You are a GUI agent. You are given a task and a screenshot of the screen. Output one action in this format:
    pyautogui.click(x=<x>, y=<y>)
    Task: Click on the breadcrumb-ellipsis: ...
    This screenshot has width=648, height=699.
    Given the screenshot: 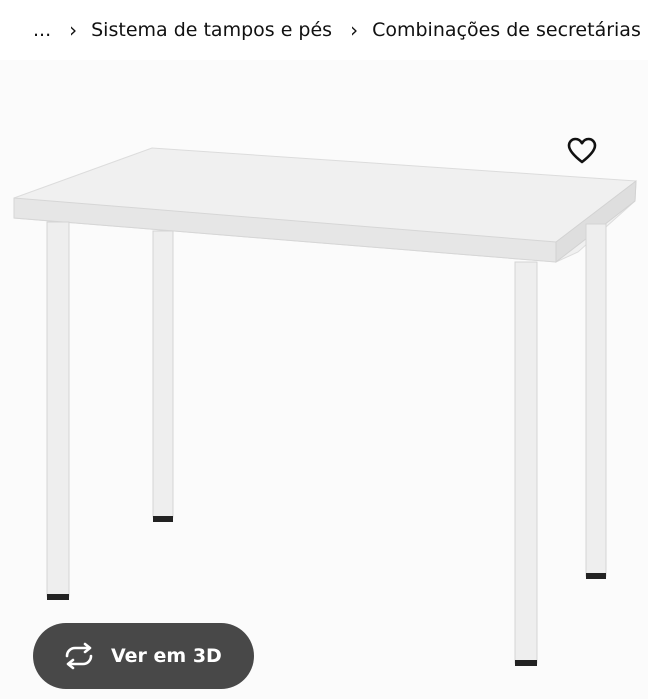 What is the action you would take?
    pyautogui.click(x=42, y=30)
    